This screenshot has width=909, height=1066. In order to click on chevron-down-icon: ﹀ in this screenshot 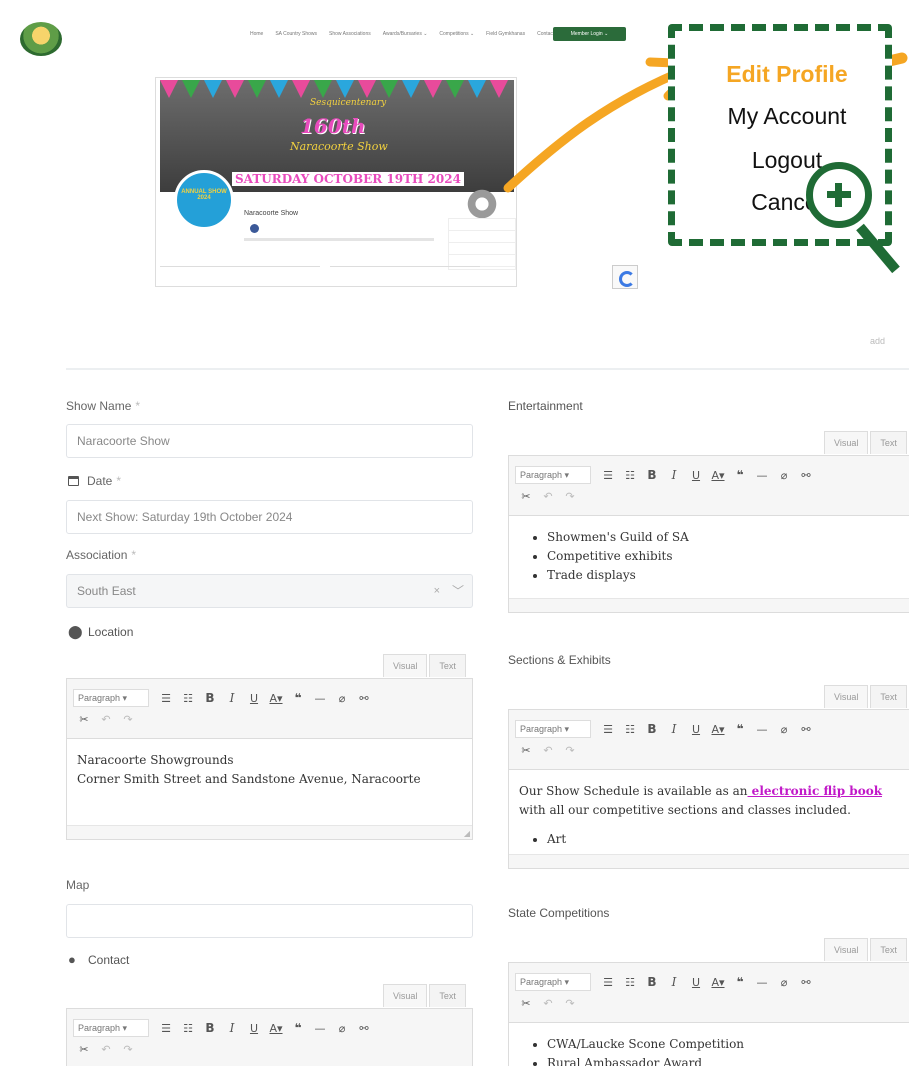, I will do `click(458, 591)`.